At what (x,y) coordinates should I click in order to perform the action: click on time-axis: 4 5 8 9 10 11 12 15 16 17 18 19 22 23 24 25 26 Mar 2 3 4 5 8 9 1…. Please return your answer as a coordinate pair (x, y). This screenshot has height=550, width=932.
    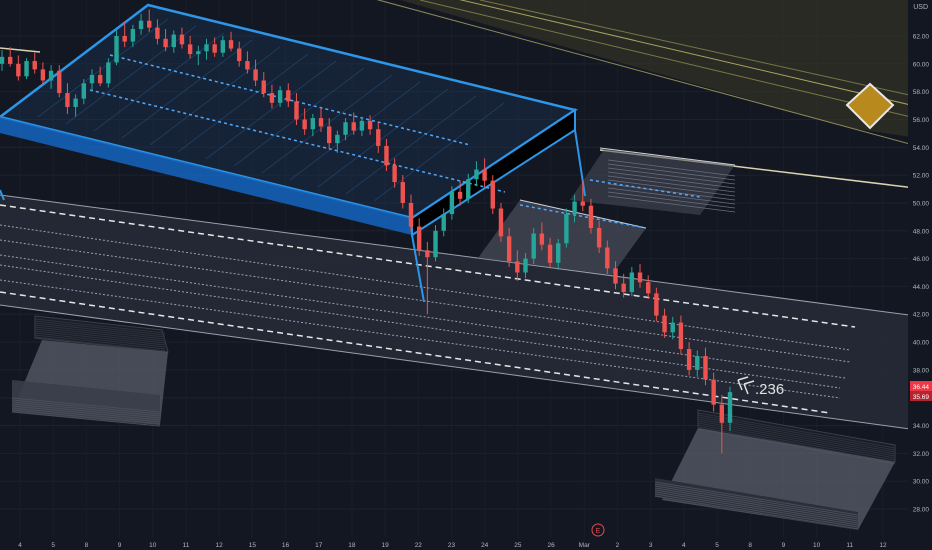
    Looking at the image, I should click on (454, 544).